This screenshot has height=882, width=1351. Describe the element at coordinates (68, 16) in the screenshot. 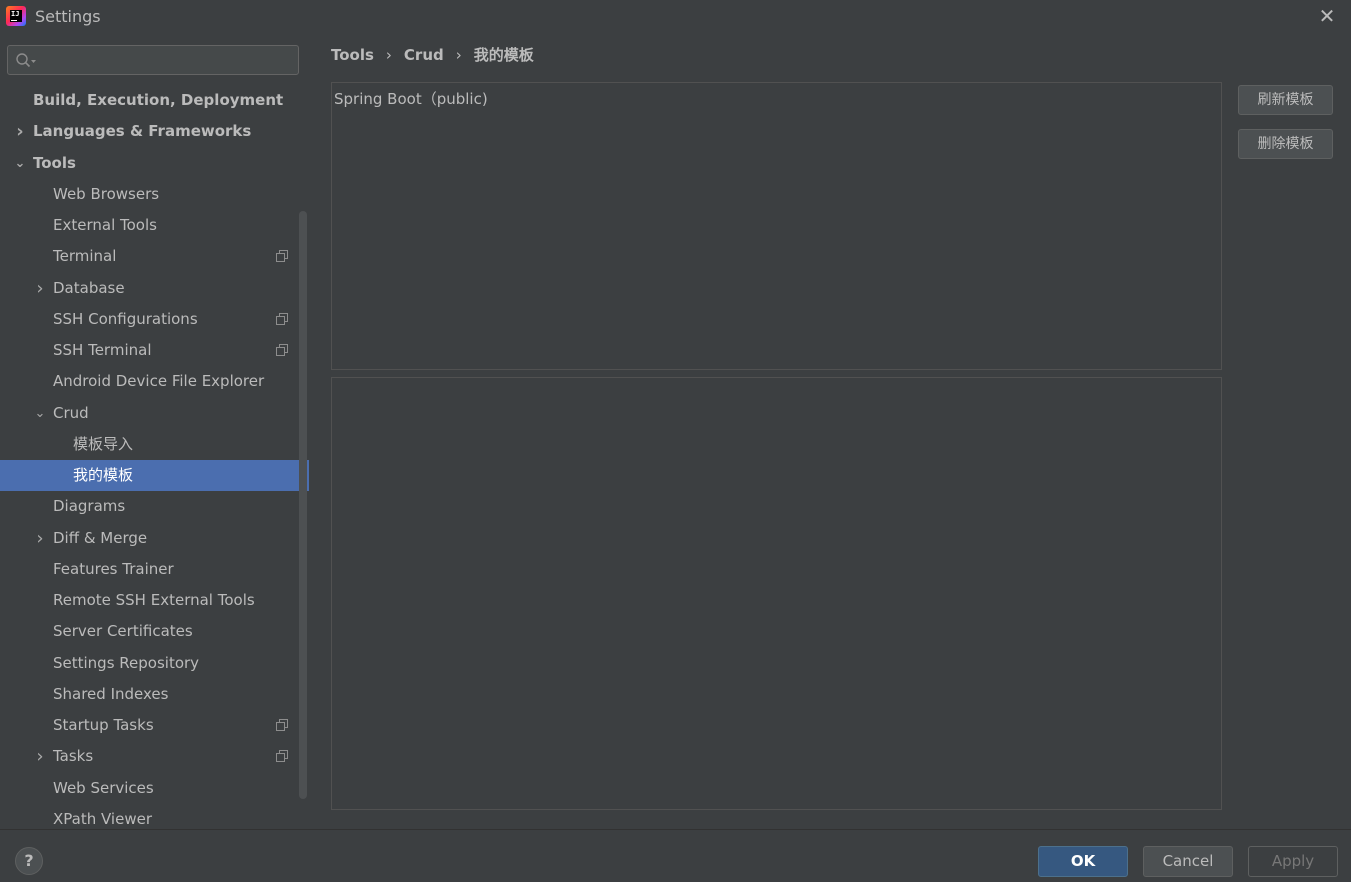

I see `window-title: Settings` at that location.